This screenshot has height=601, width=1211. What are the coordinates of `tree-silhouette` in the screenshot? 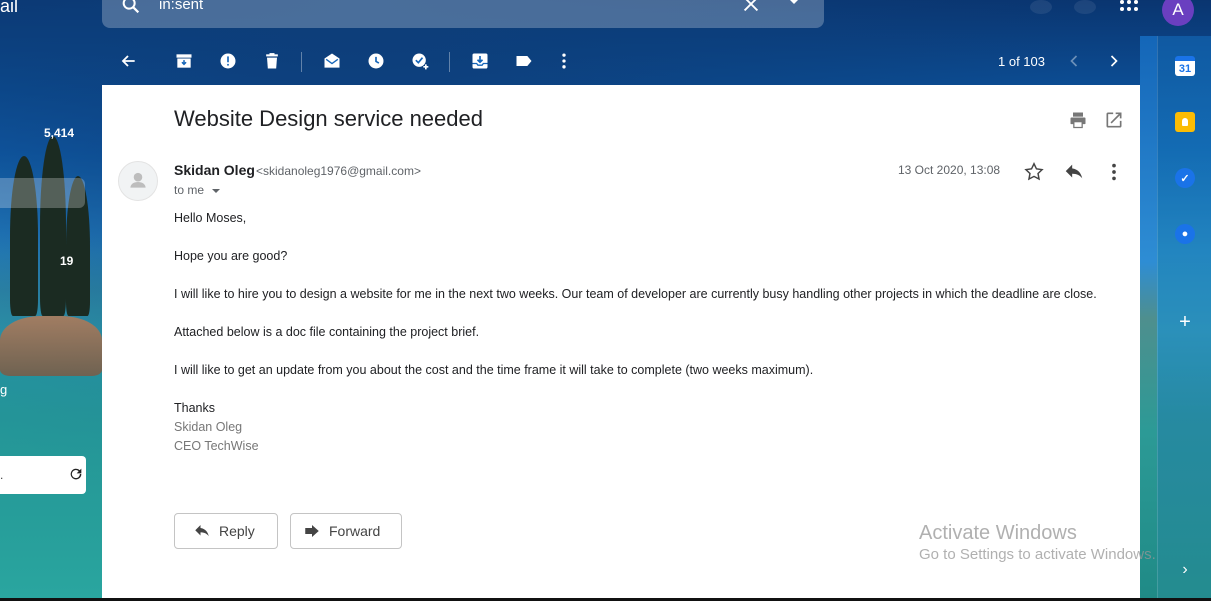 It's located at (53, 226).